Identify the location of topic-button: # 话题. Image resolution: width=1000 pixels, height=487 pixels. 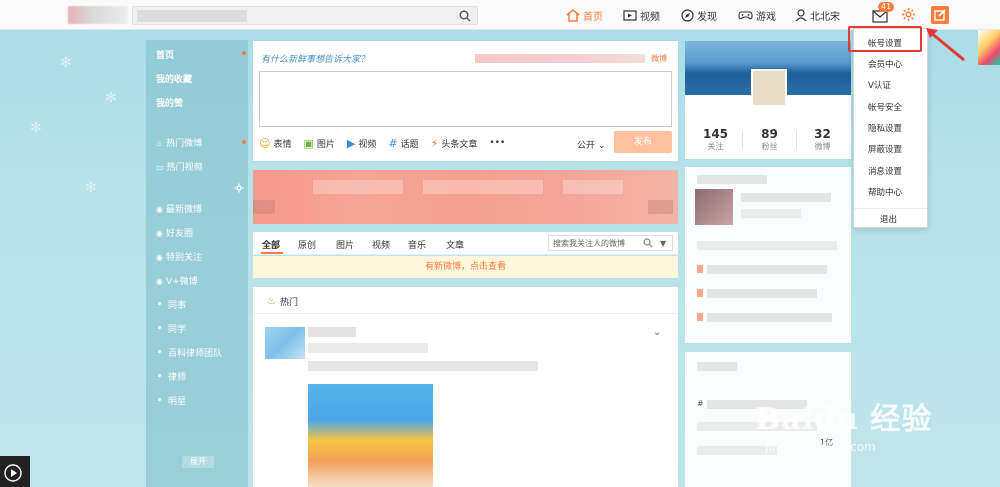
(403, 143).